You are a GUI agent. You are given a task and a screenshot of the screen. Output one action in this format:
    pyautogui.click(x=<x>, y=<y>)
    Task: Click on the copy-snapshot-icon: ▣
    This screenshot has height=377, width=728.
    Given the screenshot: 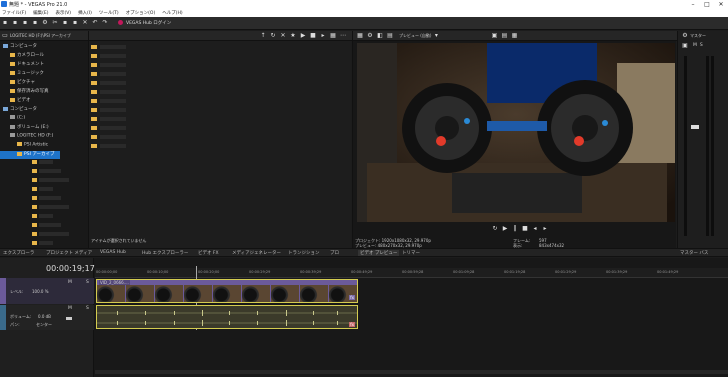 What is the action you would take?
    pyautogui.click(x=494, y=35)
    